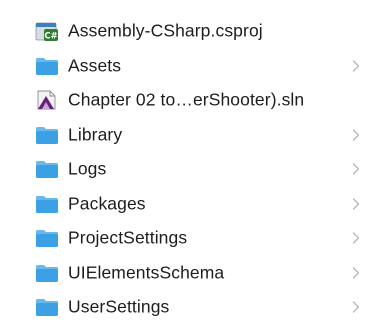 The height and width of the screenshot is (325, 380). What do you see at coordinates (107, 203) in the screenshot?
I see `folder-name: Packages` at bounding box center [107, 203].